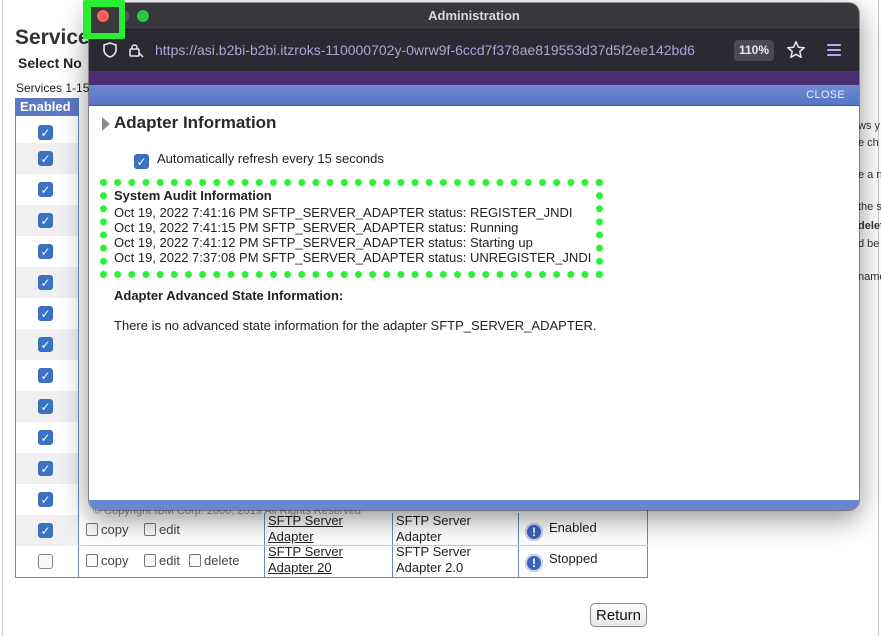  I want to click on enabled-checkbox, so click(45, 561).